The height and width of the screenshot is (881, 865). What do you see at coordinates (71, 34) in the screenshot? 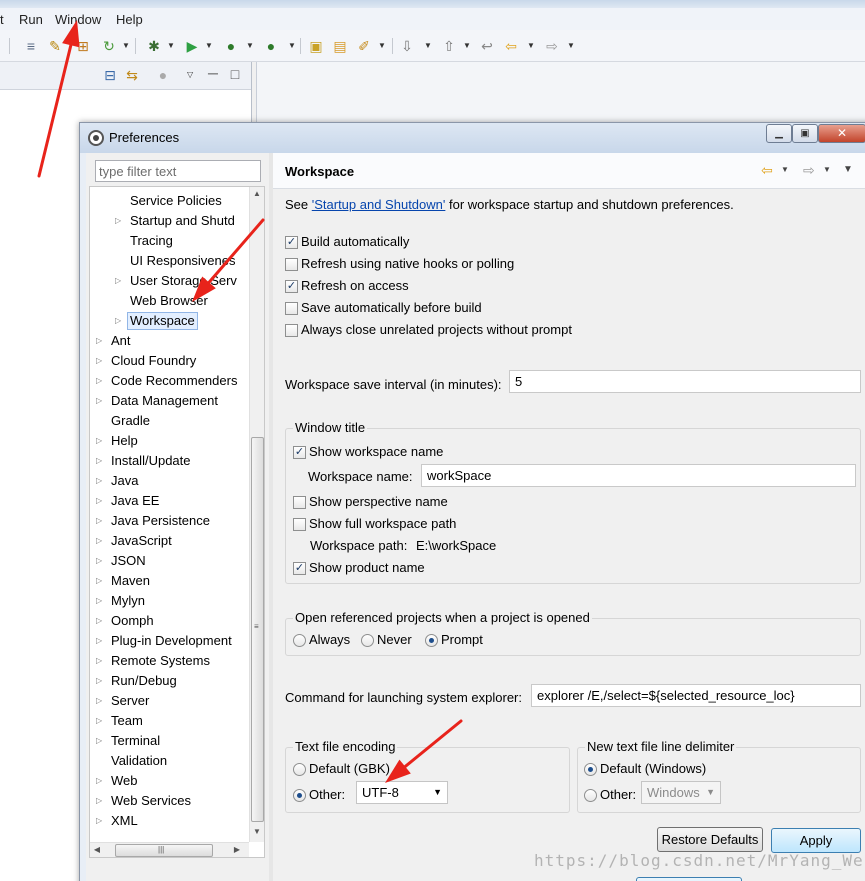
I see `window-menu-arrow-head` at bounding box center [71, 34].